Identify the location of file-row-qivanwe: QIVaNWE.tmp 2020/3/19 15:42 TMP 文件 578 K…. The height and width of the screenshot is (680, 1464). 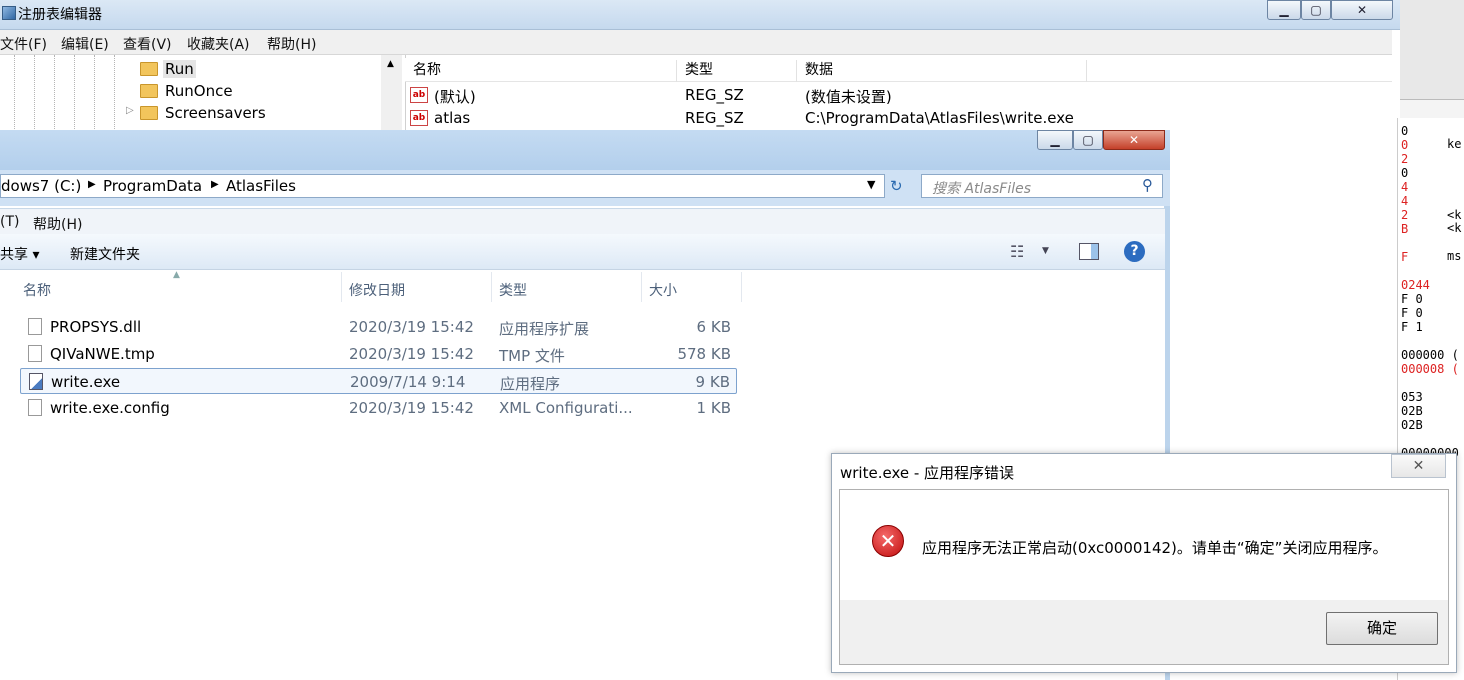
(378, 354).